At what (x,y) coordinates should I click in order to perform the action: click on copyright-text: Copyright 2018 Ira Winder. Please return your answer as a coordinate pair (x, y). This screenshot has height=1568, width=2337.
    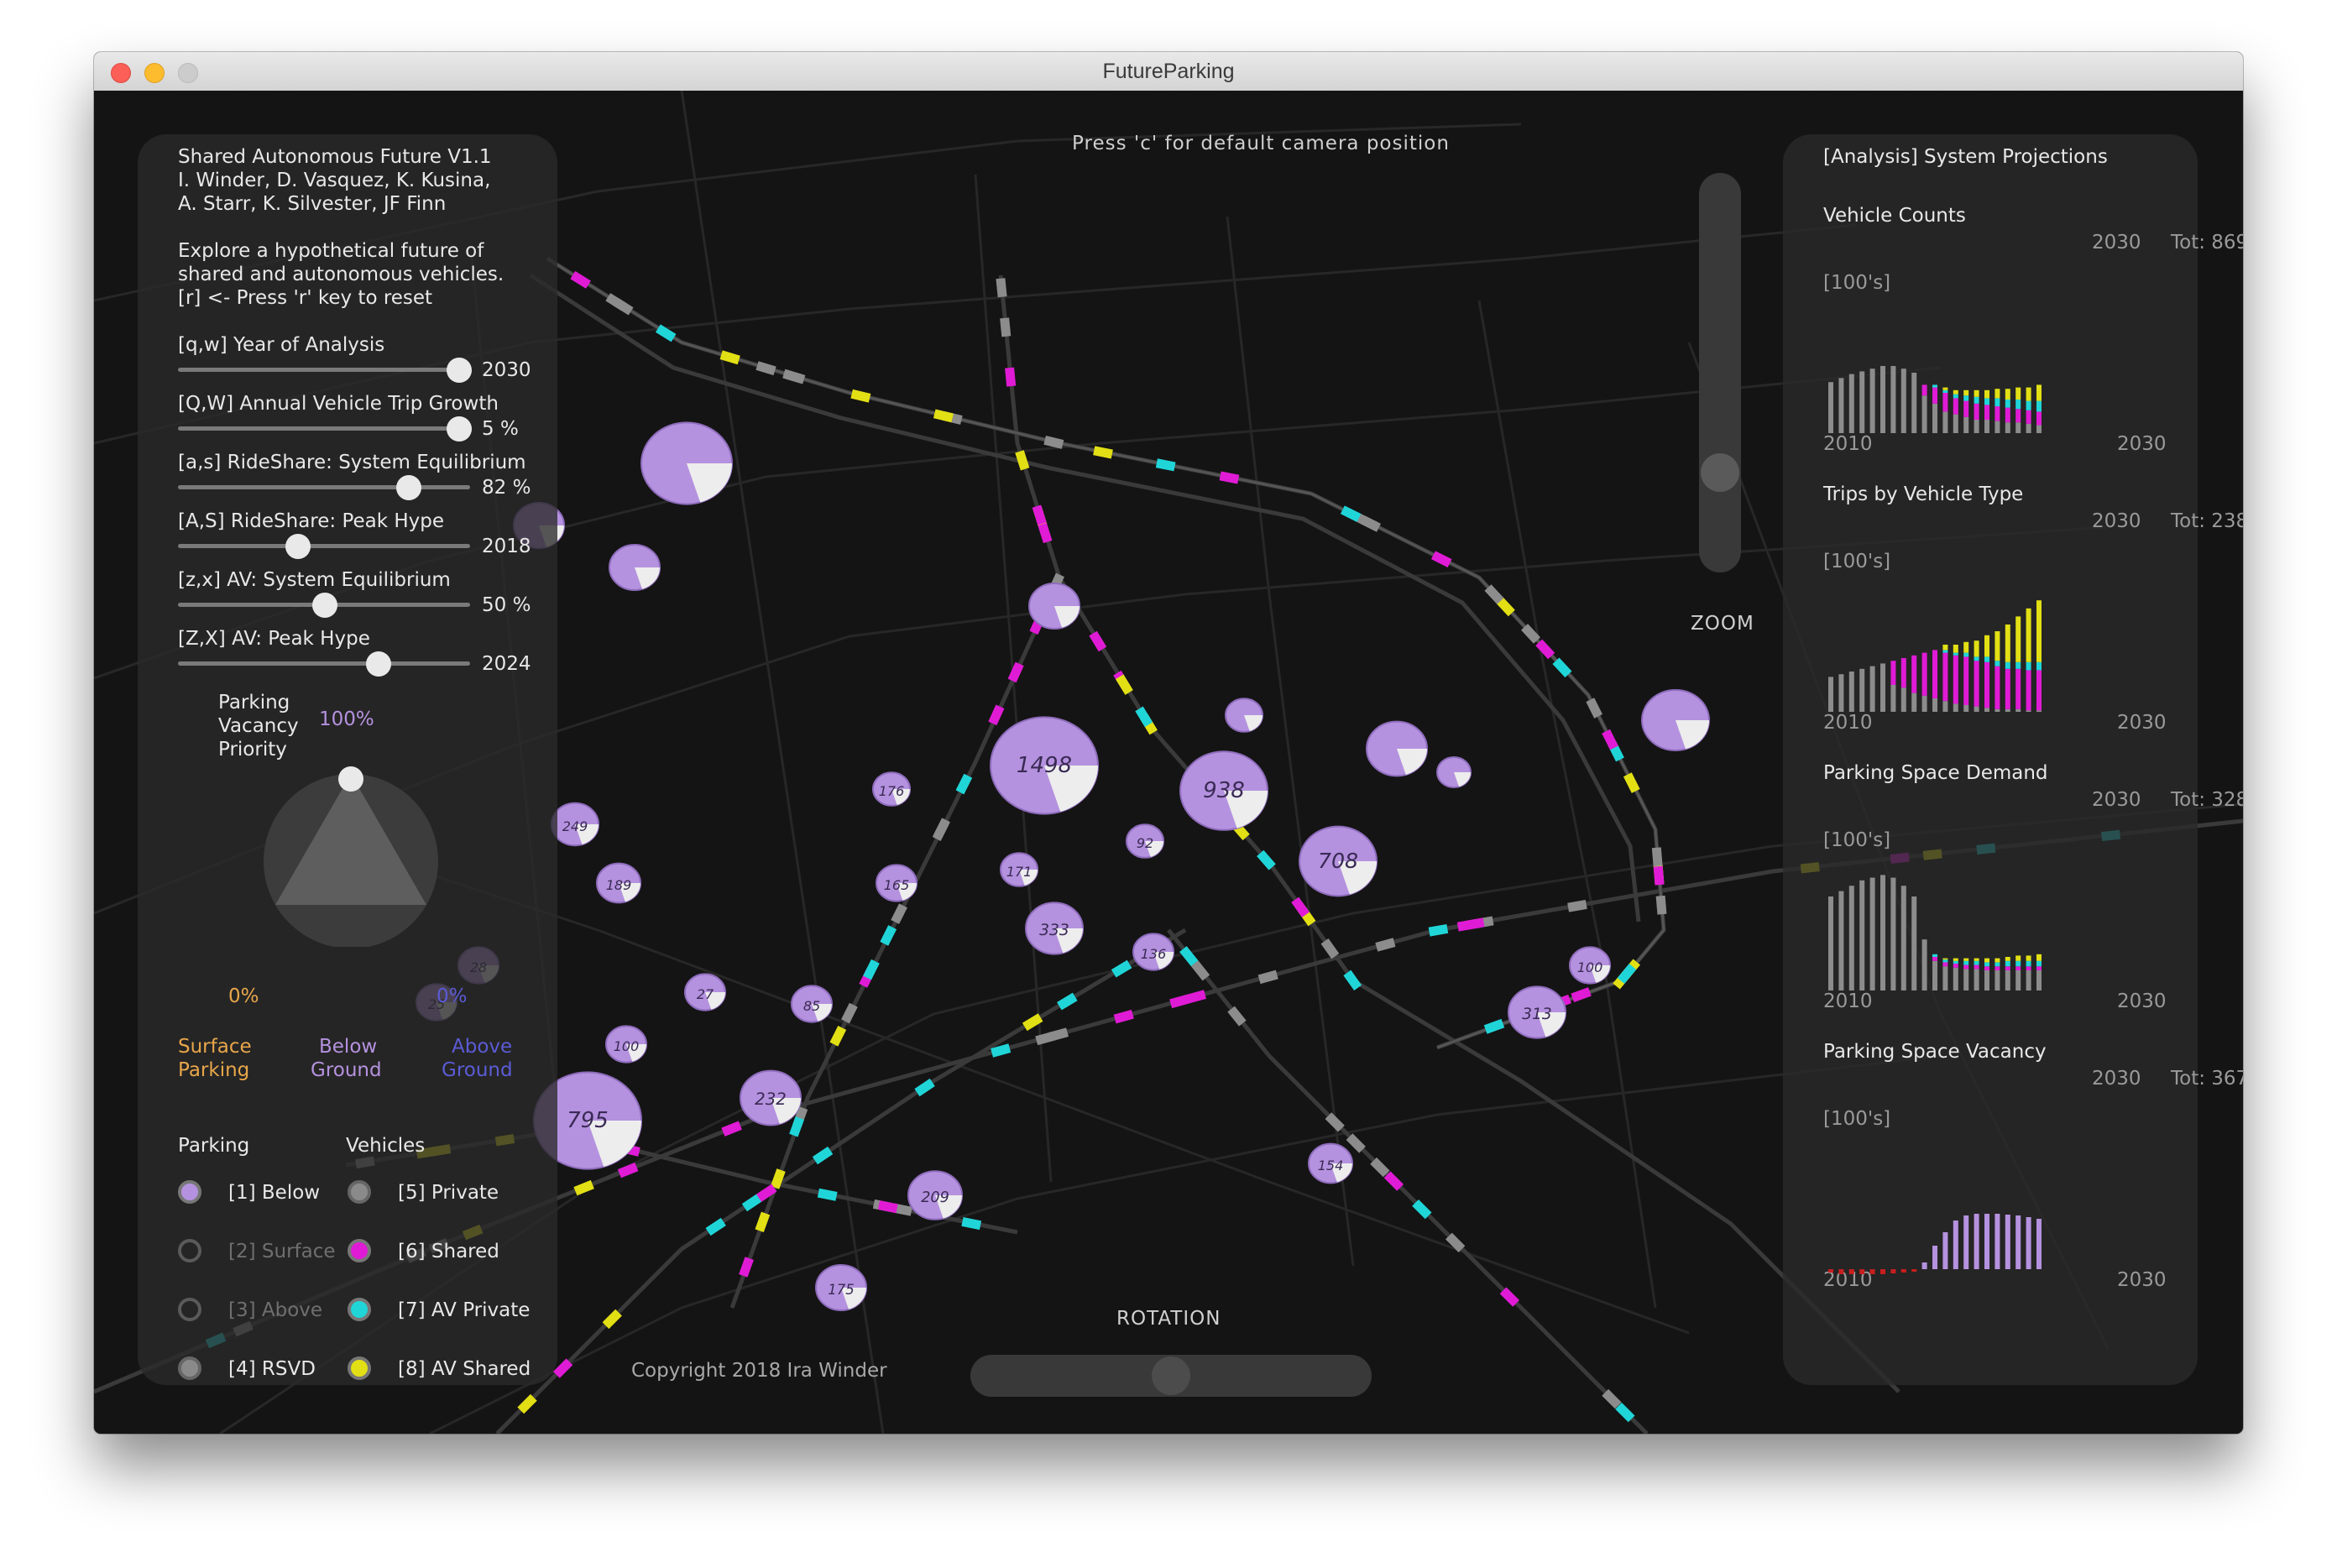
    Looking at the image, I should click on (759, 1371).